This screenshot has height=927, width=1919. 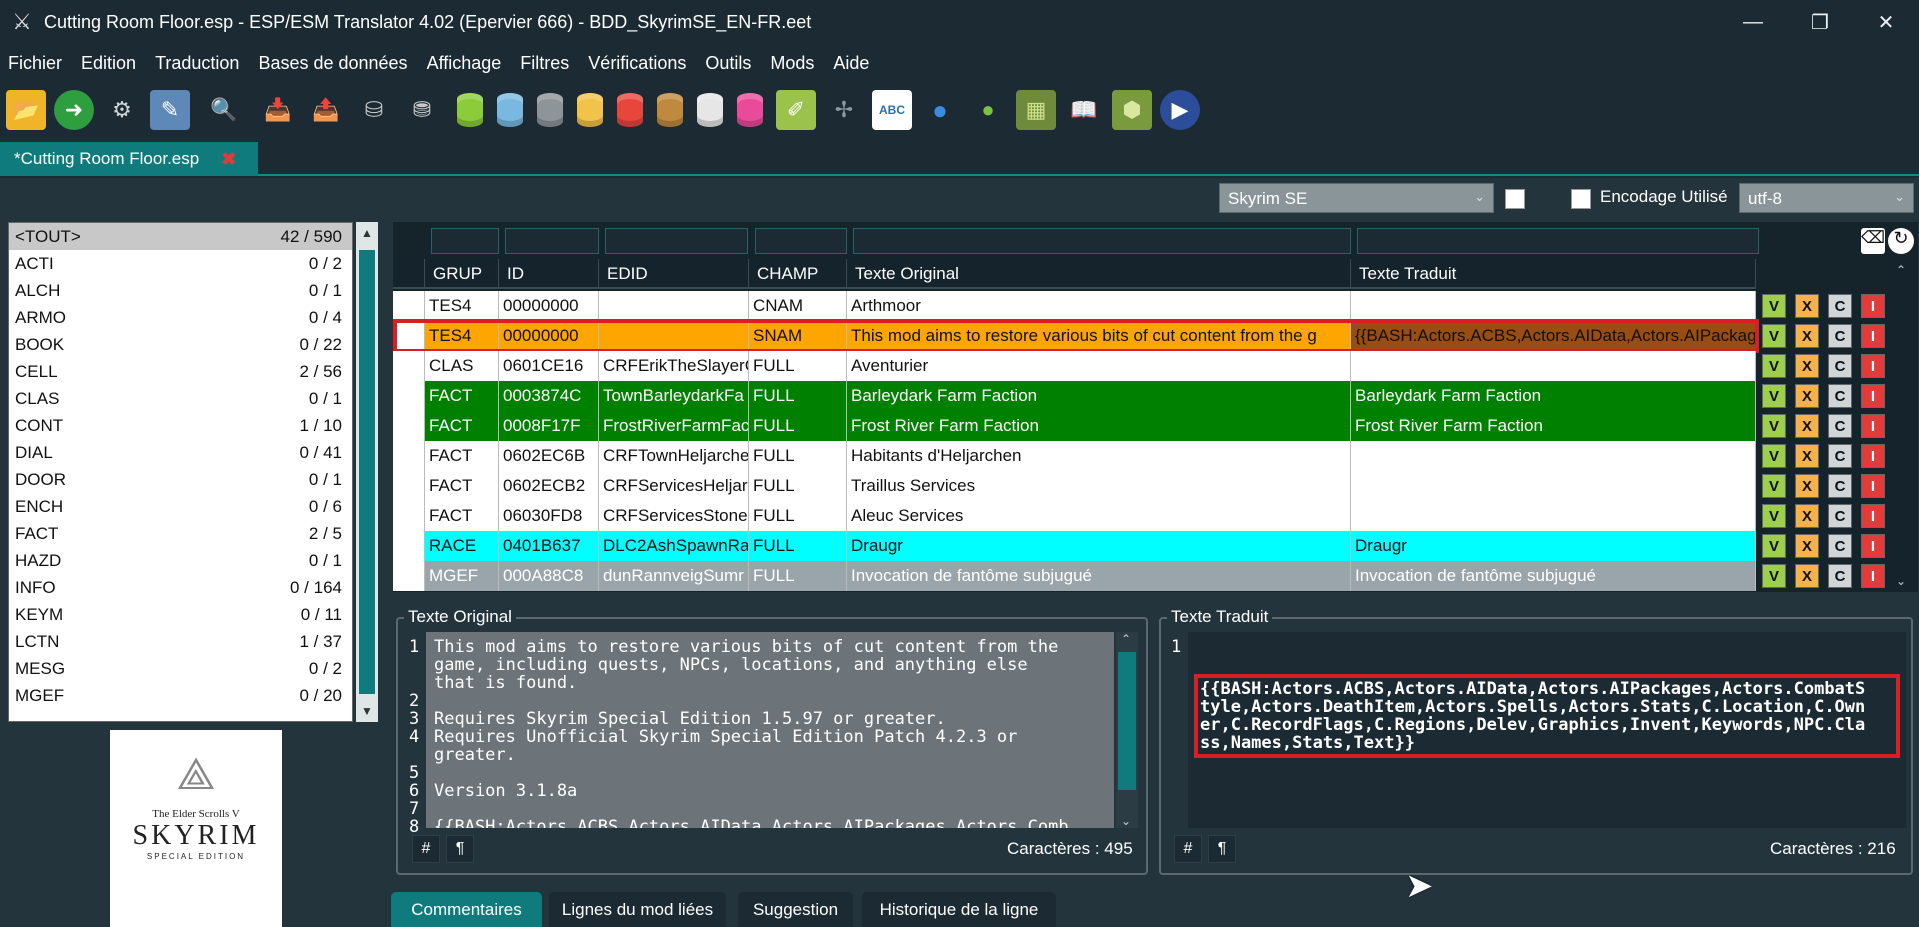 I want to click on open-folder-icon: 📂, so click(x=26, y=110).